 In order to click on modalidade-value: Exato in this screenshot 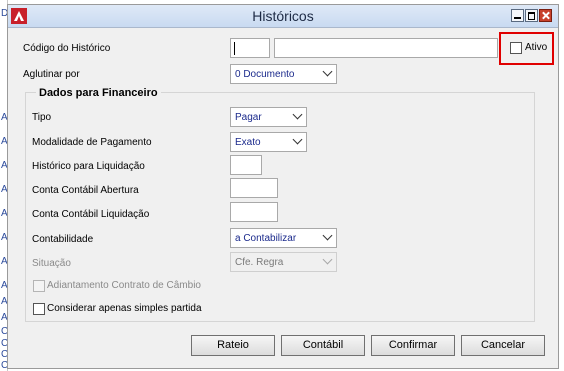, I will do `click(248, 142)`.